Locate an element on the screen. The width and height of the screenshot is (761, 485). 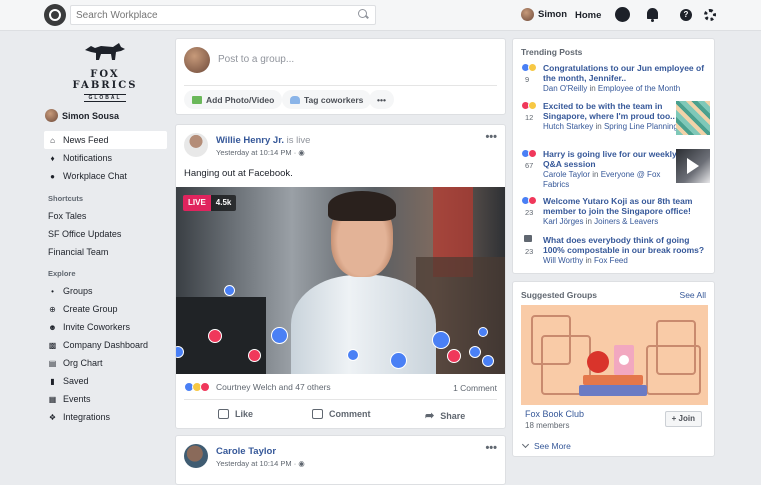
group-cover-image is located at coordinates (614, 355).